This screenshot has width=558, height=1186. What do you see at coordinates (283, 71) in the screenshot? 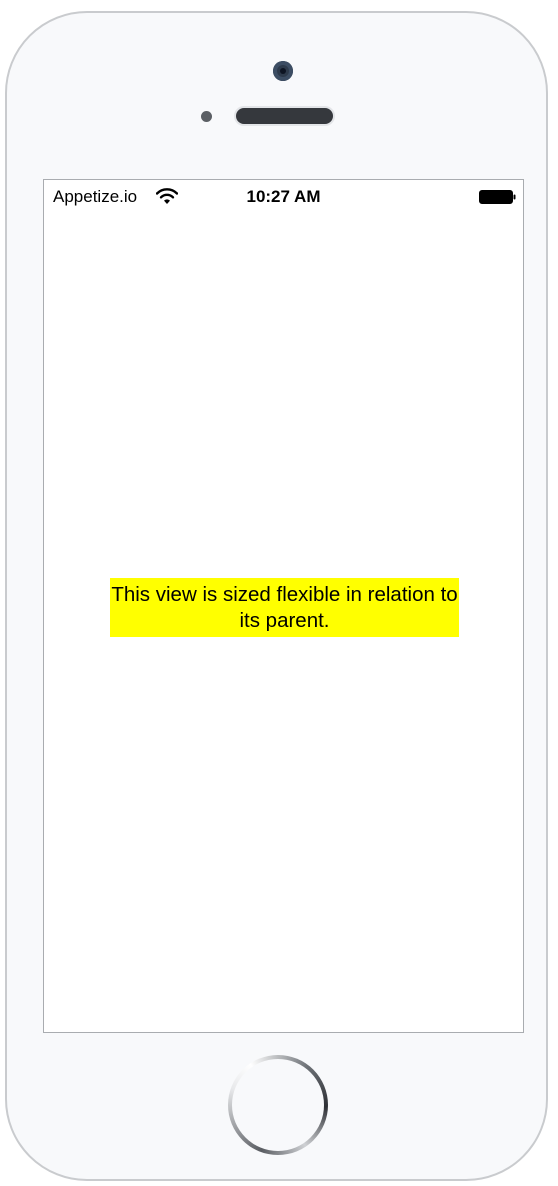
I see `front-camera` at bounding box center [283, 71].